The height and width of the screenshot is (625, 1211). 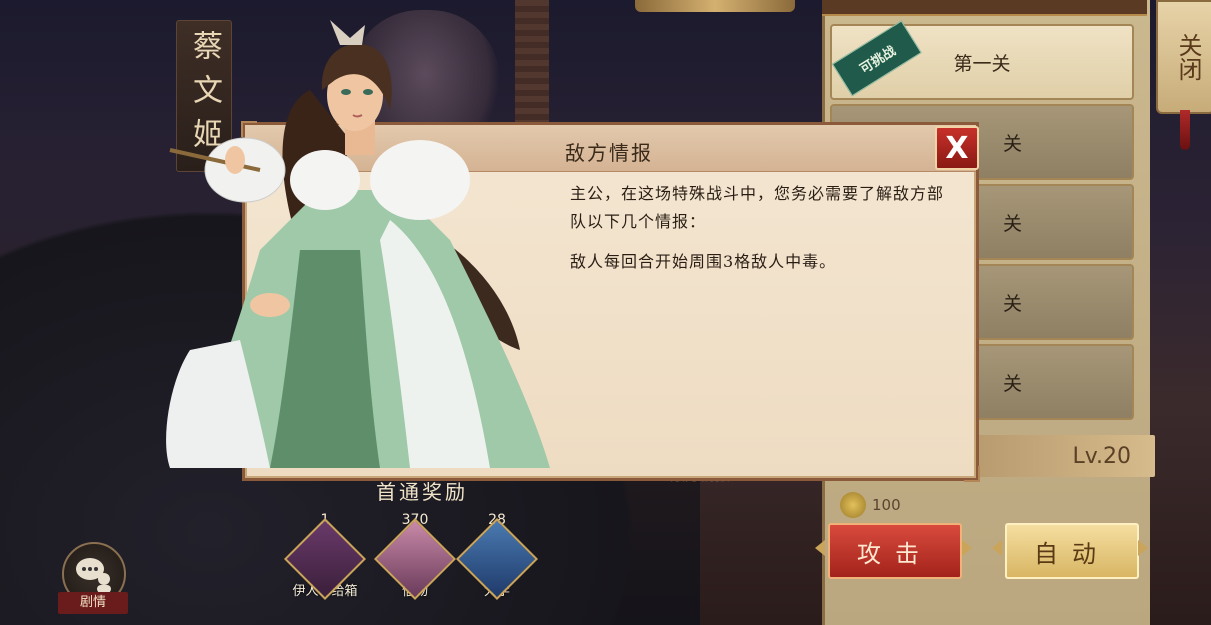 I want to click on stage-list-header, so click(x=984, y=8).